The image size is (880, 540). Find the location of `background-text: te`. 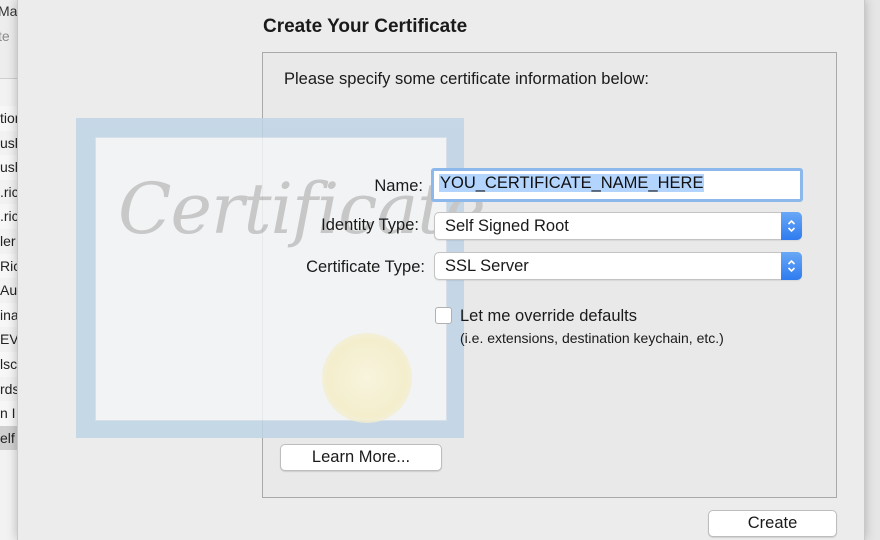

background-text: te is located at coordinates (5, 36).